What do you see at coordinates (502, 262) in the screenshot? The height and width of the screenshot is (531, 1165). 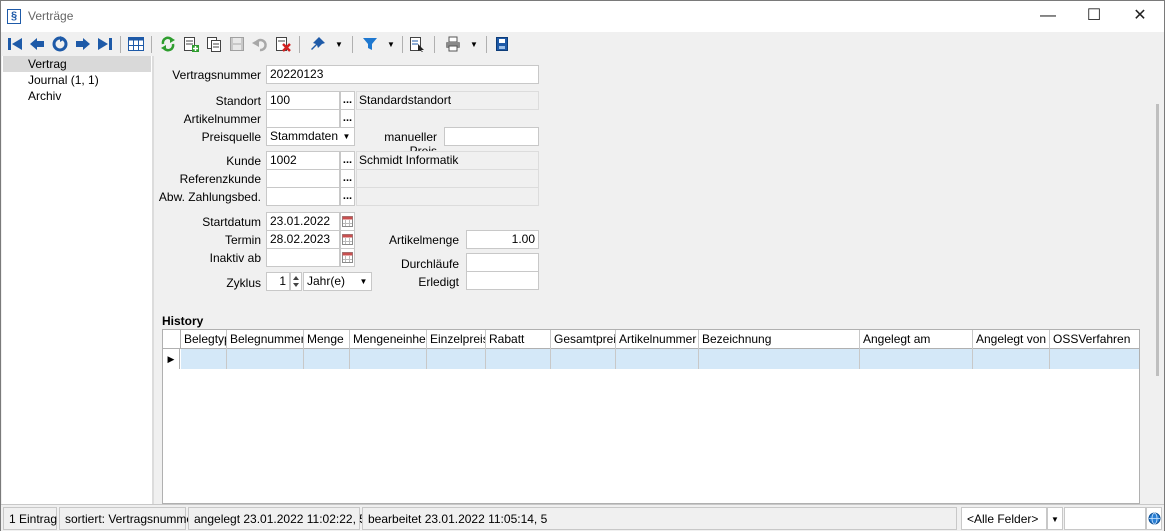 I see `durchlaeufe-field` at bounding box center [502, 262].